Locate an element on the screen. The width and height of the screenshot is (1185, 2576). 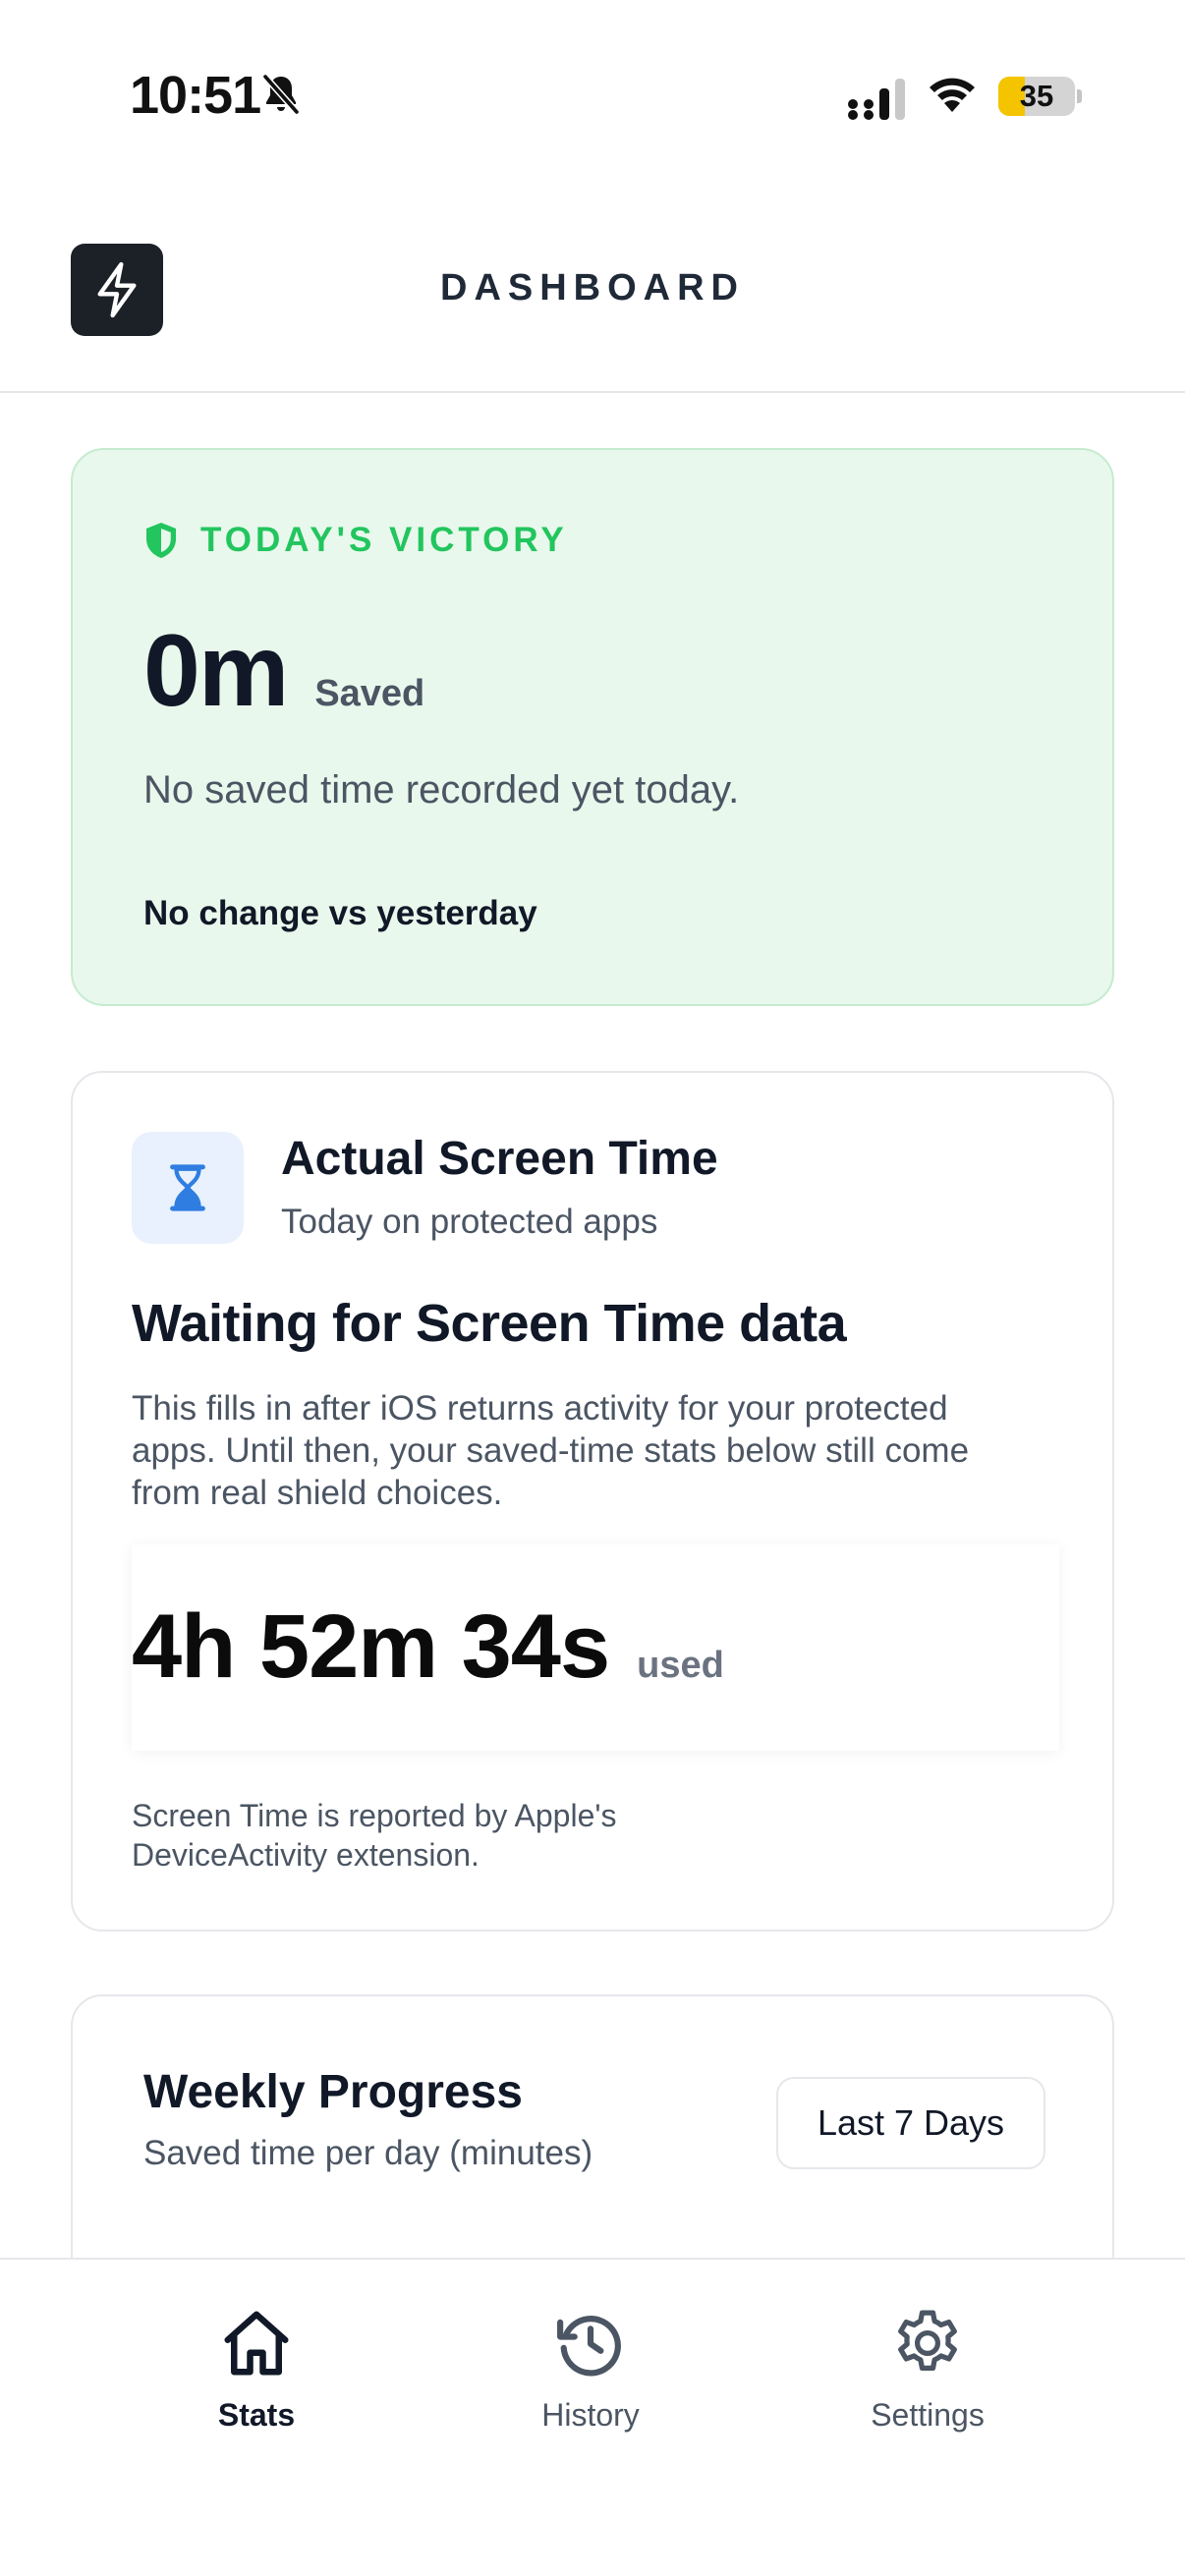
app-header: DASHBOARD is located at coordinates (592, 294).